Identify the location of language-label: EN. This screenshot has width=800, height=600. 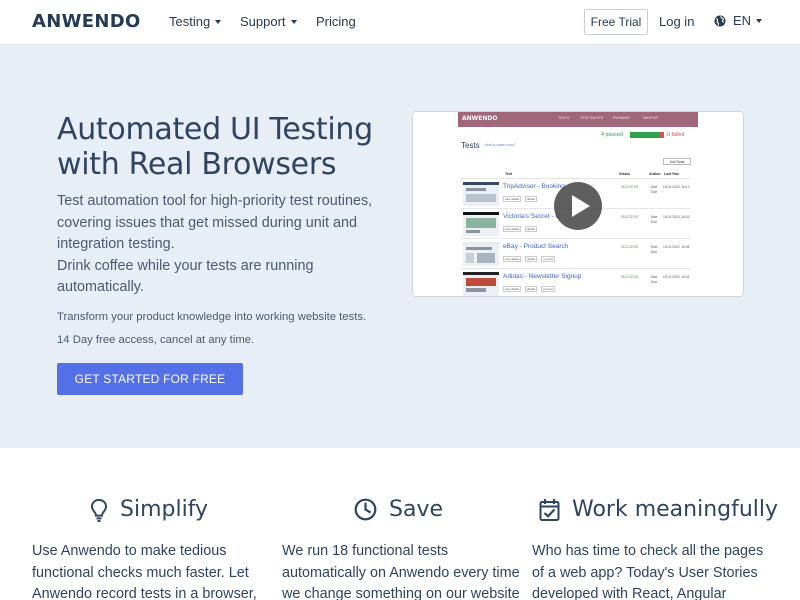
(742, 20).